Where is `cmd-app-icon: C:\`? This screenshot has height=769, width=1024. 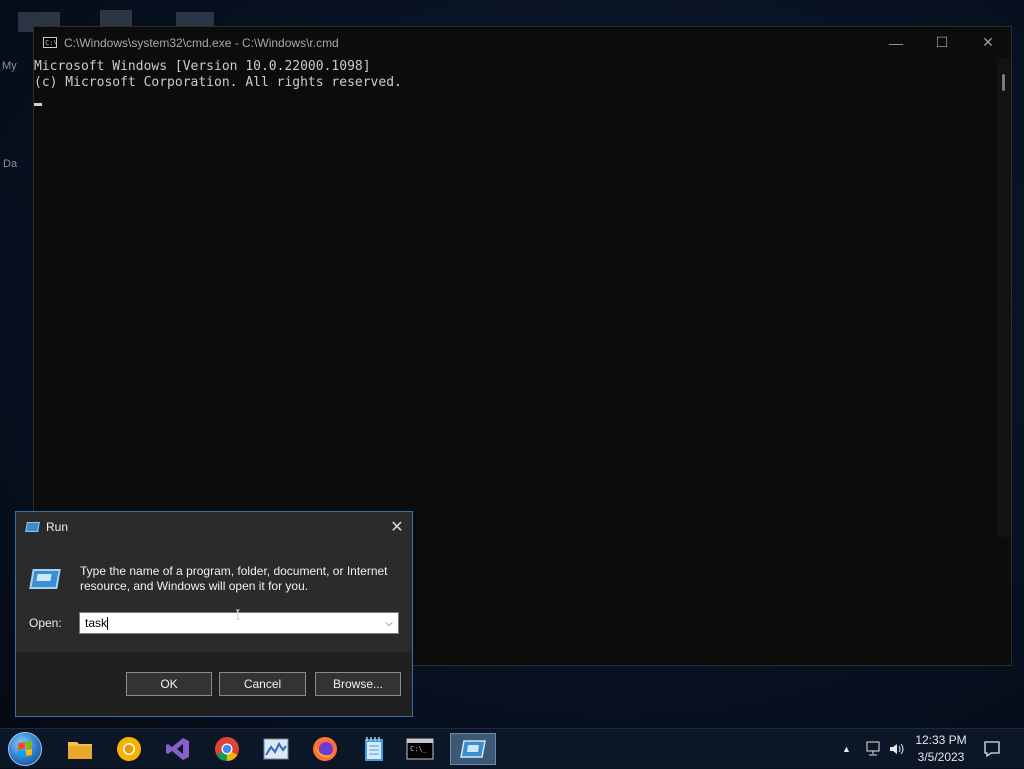
cmd-app-icon: C:\ is located at coordinates (50, 42).